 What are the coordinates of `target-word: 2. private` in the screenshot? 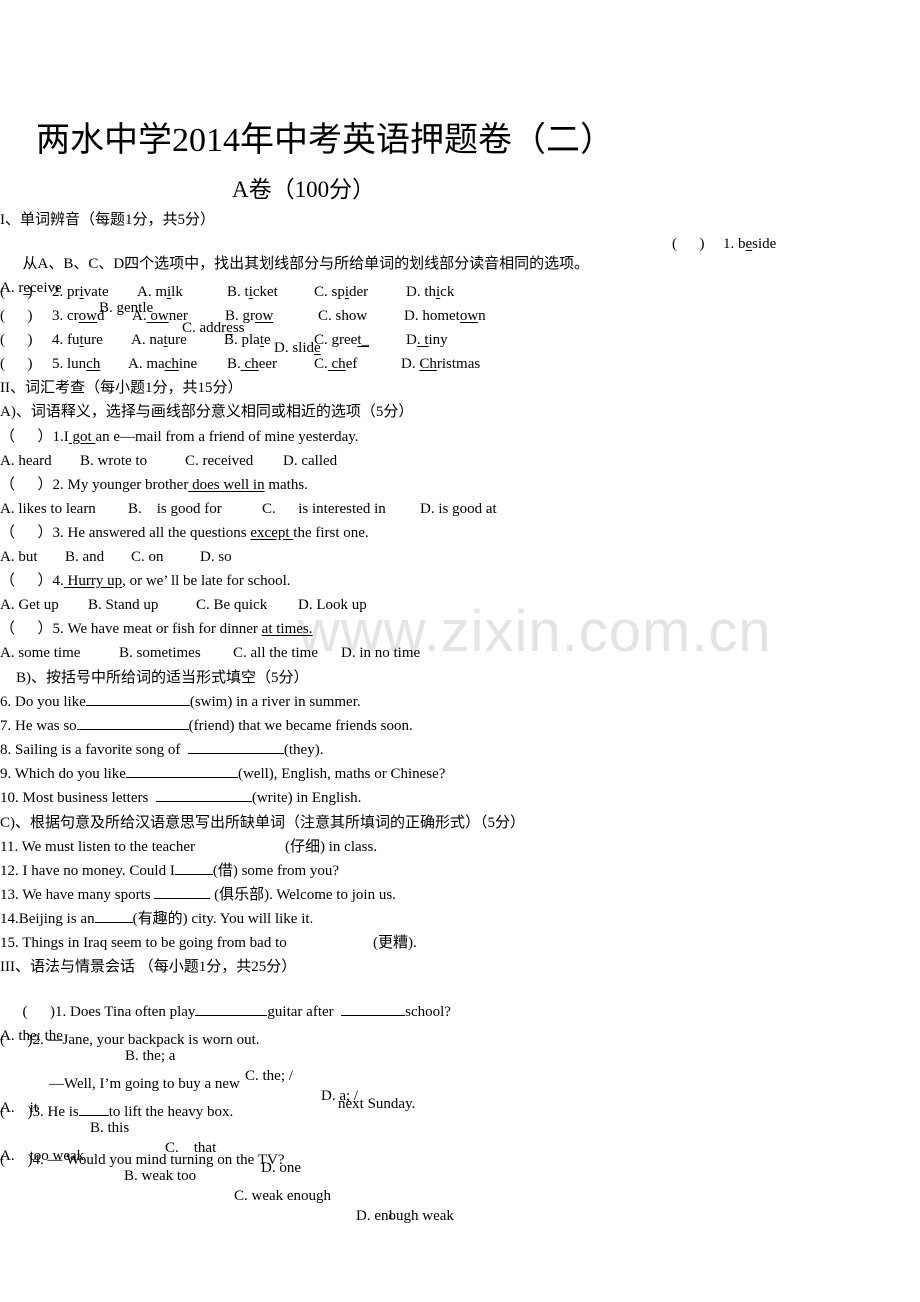 It's located at (80, 292).